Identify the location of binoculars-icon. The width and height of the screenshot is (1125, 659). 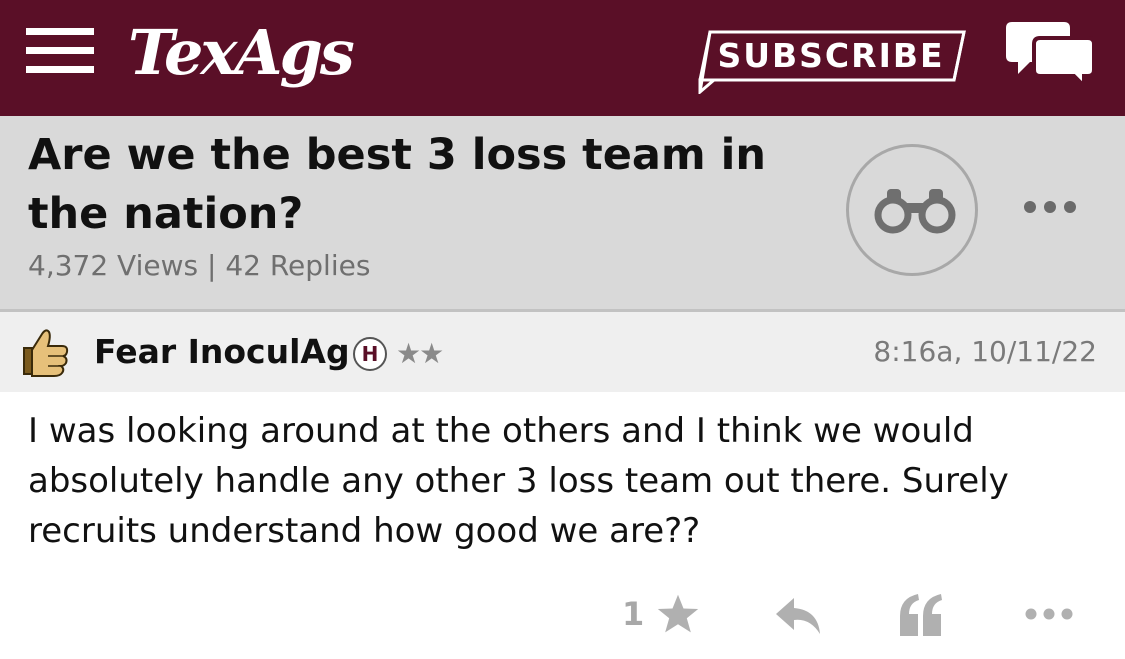
(915, 211).